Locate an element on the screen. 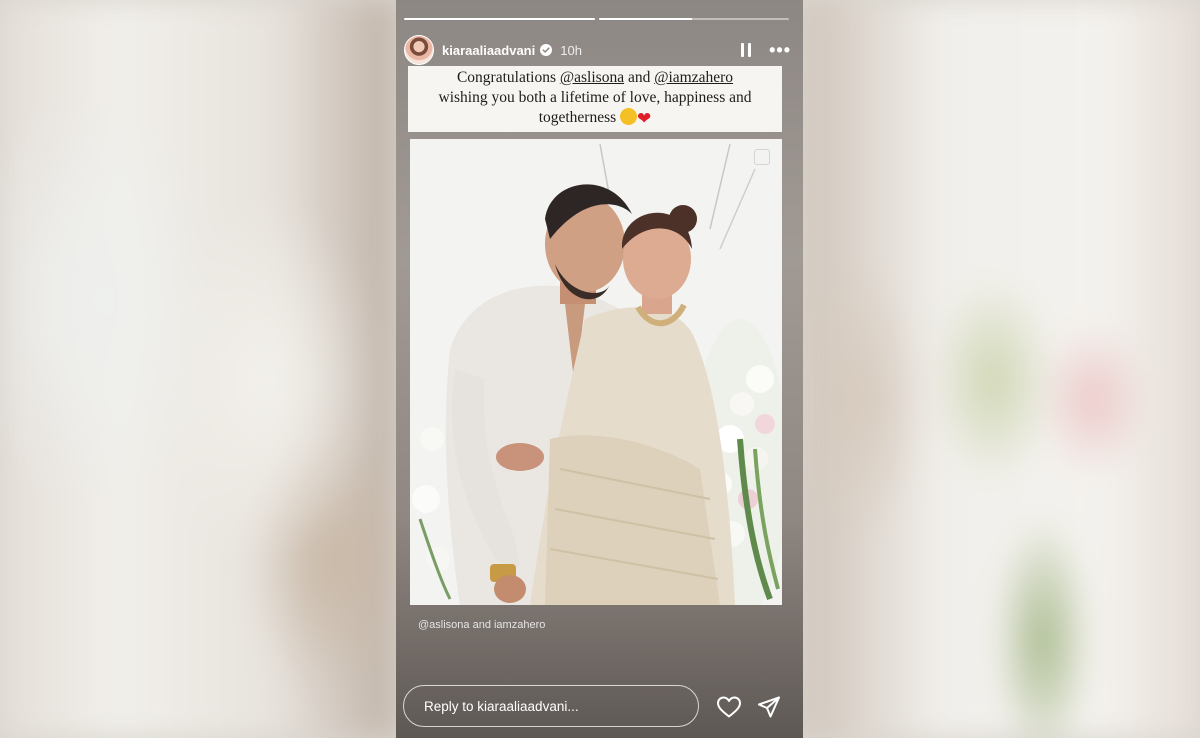  header-actions: ••• is located at coordinates (766, 50).